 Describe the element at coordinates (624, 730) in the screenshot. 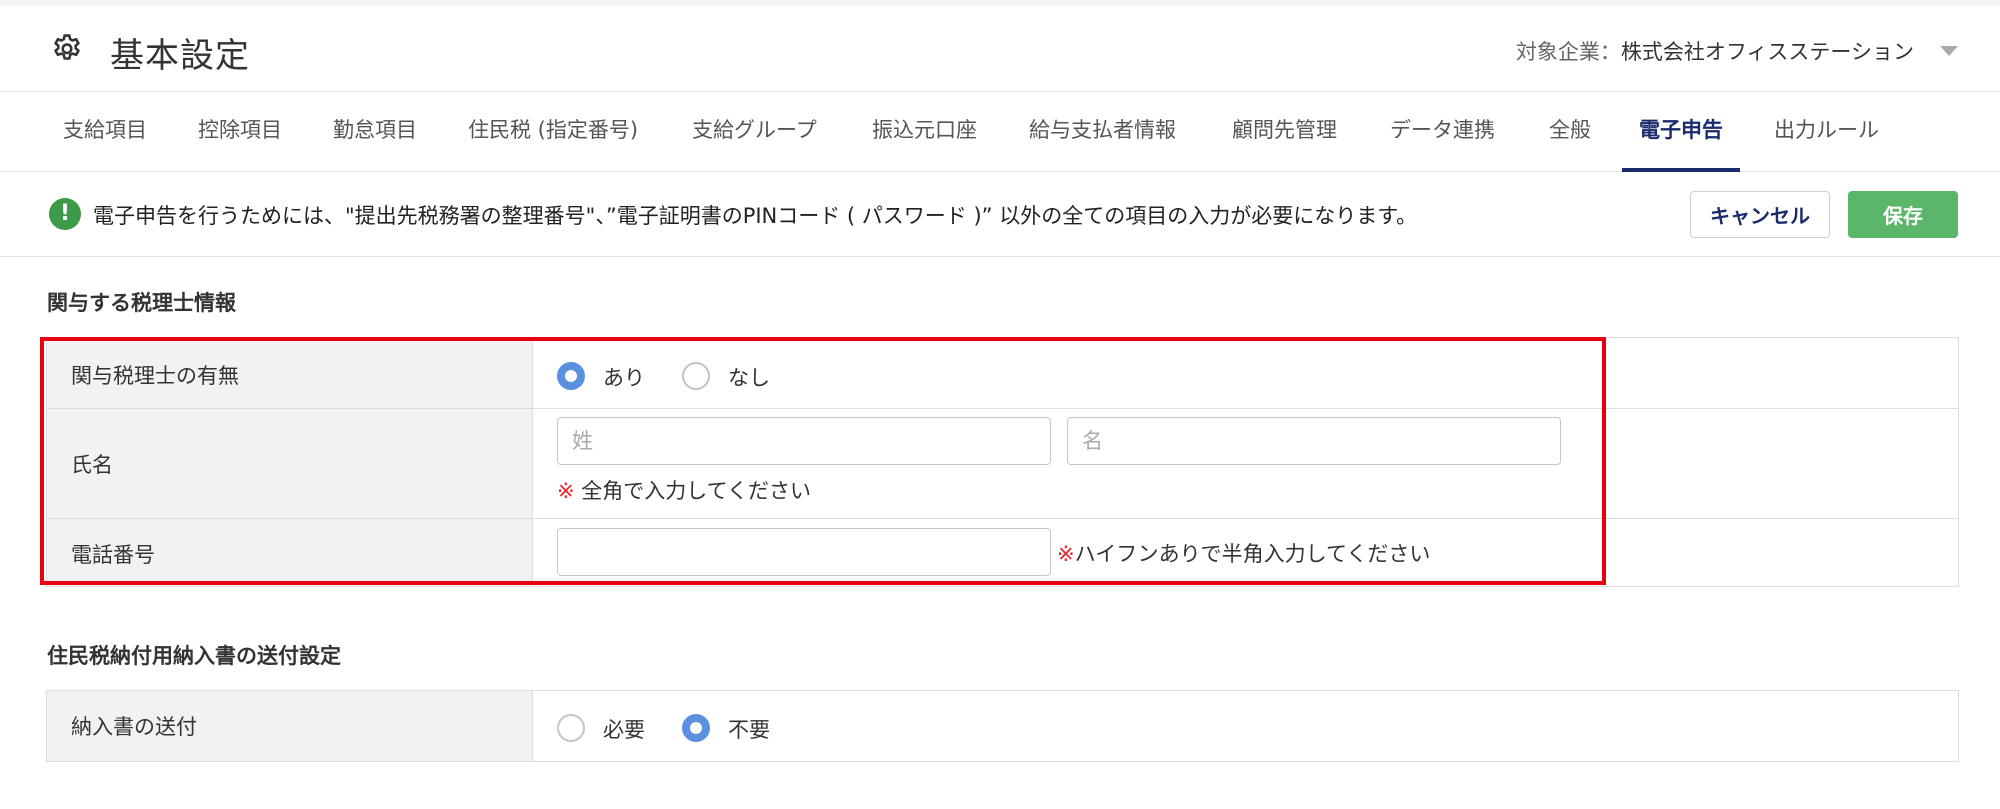

I see `radio-label-required: 必要` at that location.